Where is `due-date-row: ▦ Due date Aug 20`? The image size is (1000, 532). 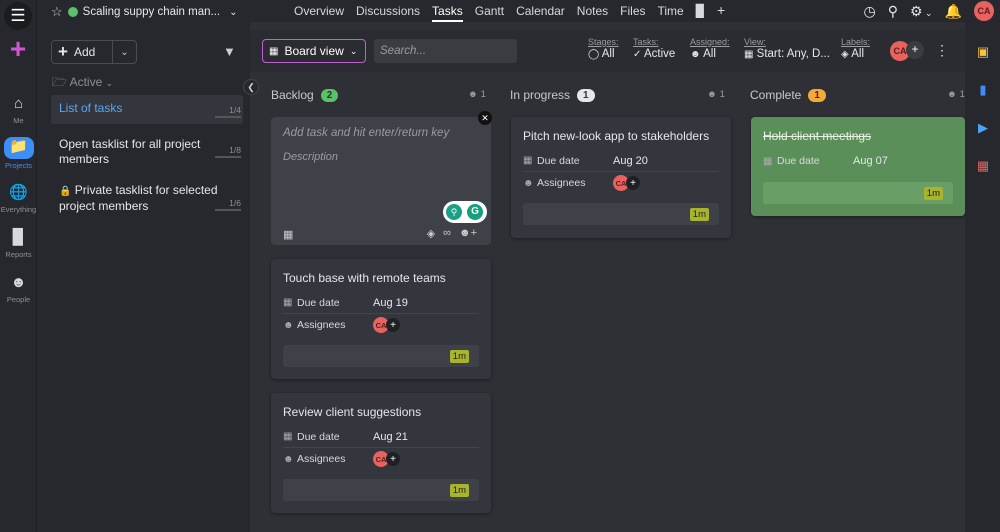
due-date-row: ▦ Due date Aug 20 is located at coordinates (621, 161).